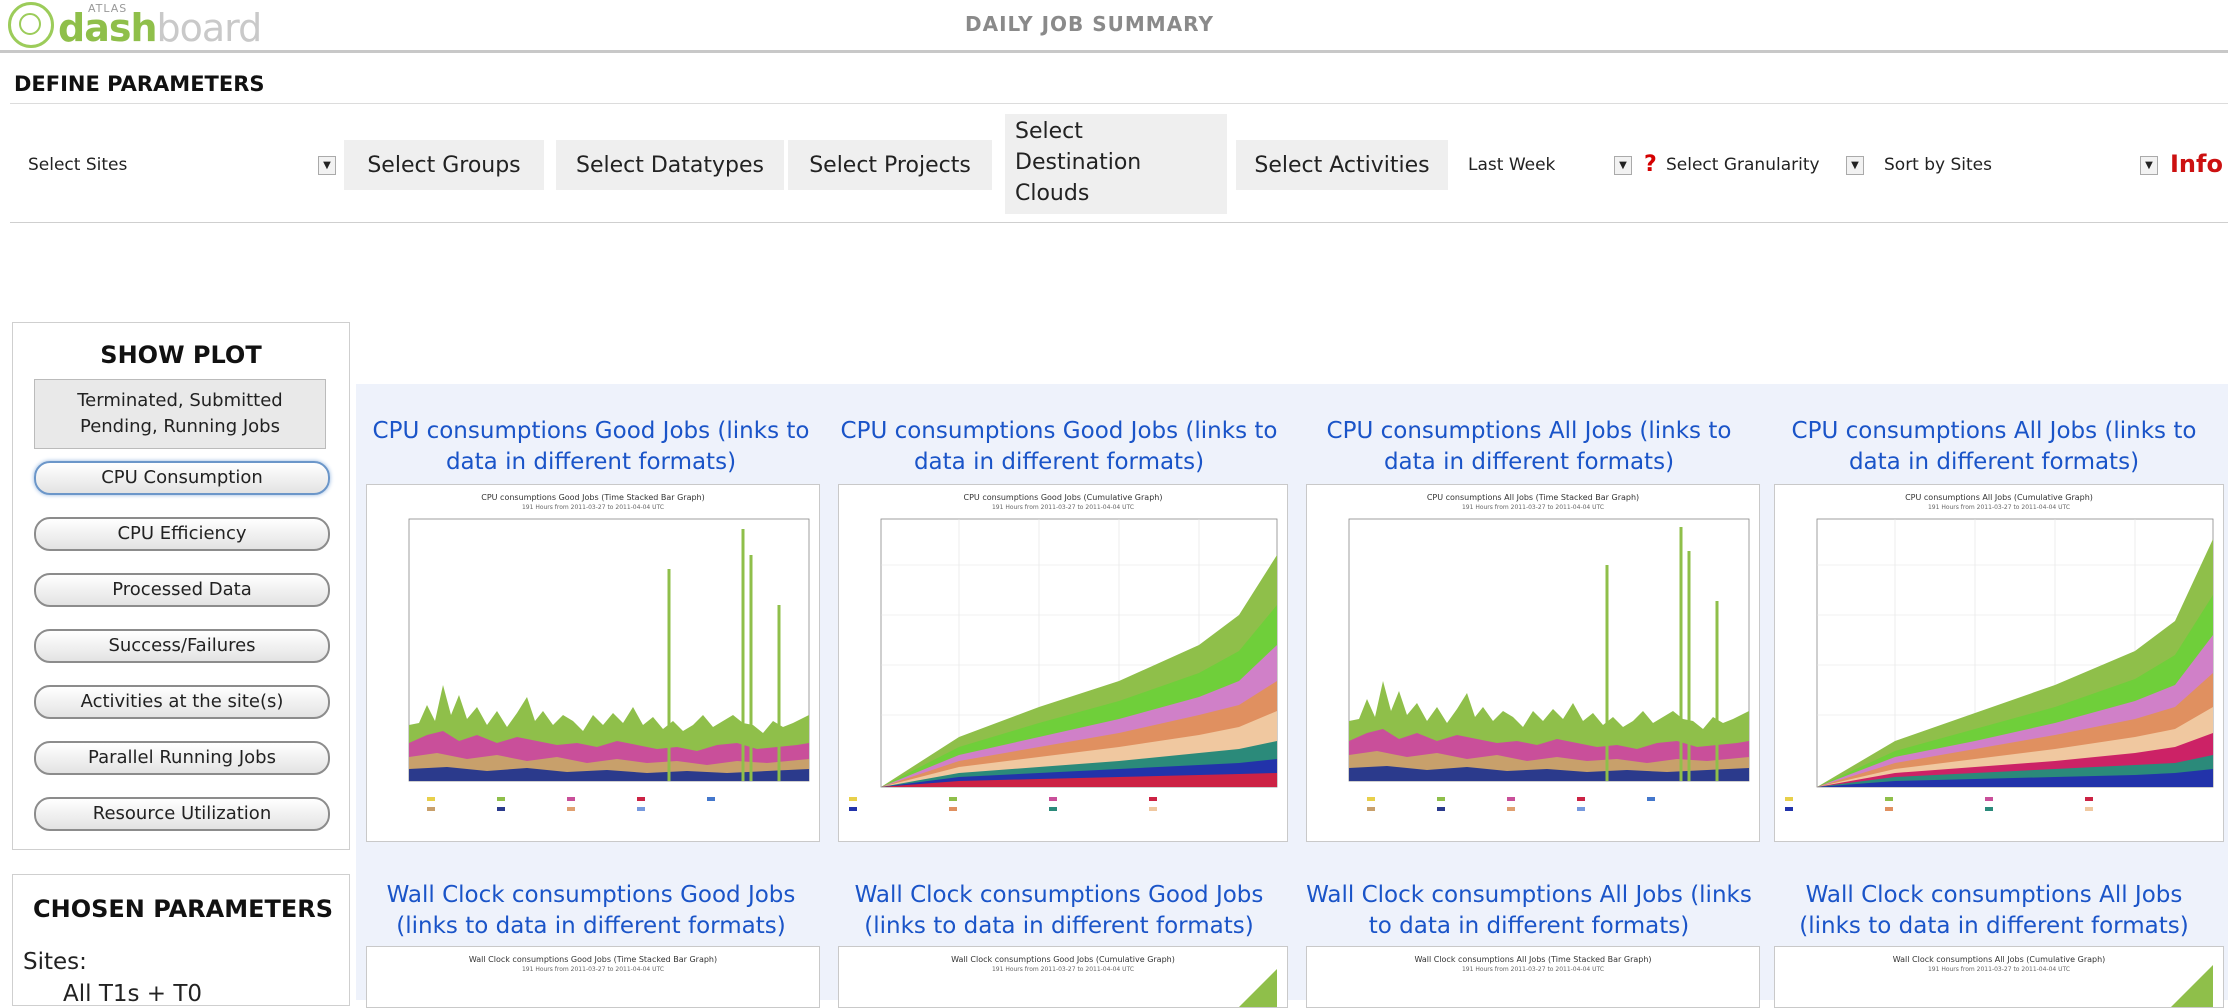  Describe the element at coordinates (182, 814) in the screenshot. I see `resource-utilization-button: Resource Utilization` at that location.